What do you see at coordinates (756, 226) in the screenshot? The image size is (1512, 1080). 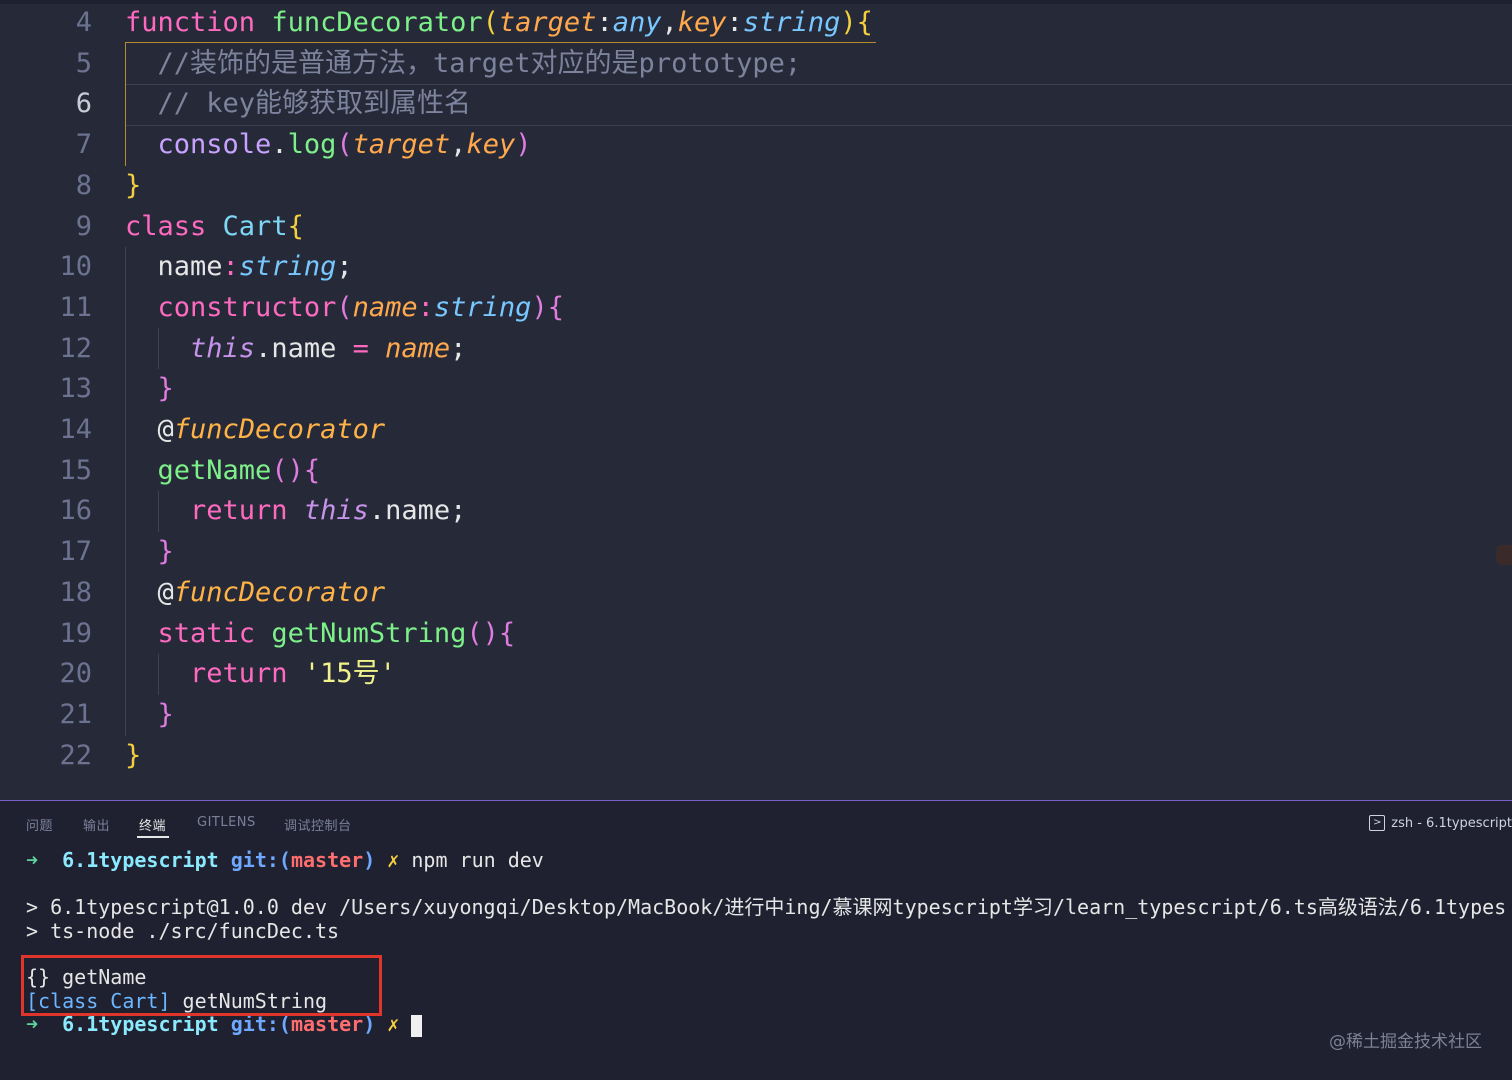 I see `code-line: 9 class Cart{` at bounding box center [756, 226].